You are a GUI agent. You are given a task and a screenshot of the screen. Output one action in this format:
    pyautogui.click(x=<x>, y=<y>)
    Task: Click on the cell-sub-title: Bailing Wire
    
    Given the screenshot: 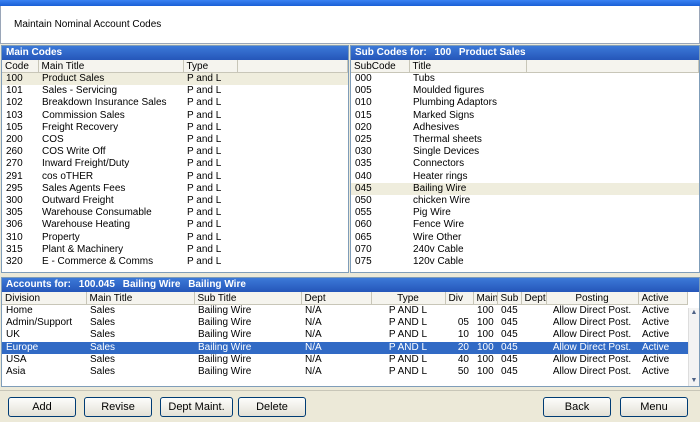 What is the action you would take?
    pyautogui.click(x=225, y=372)
    